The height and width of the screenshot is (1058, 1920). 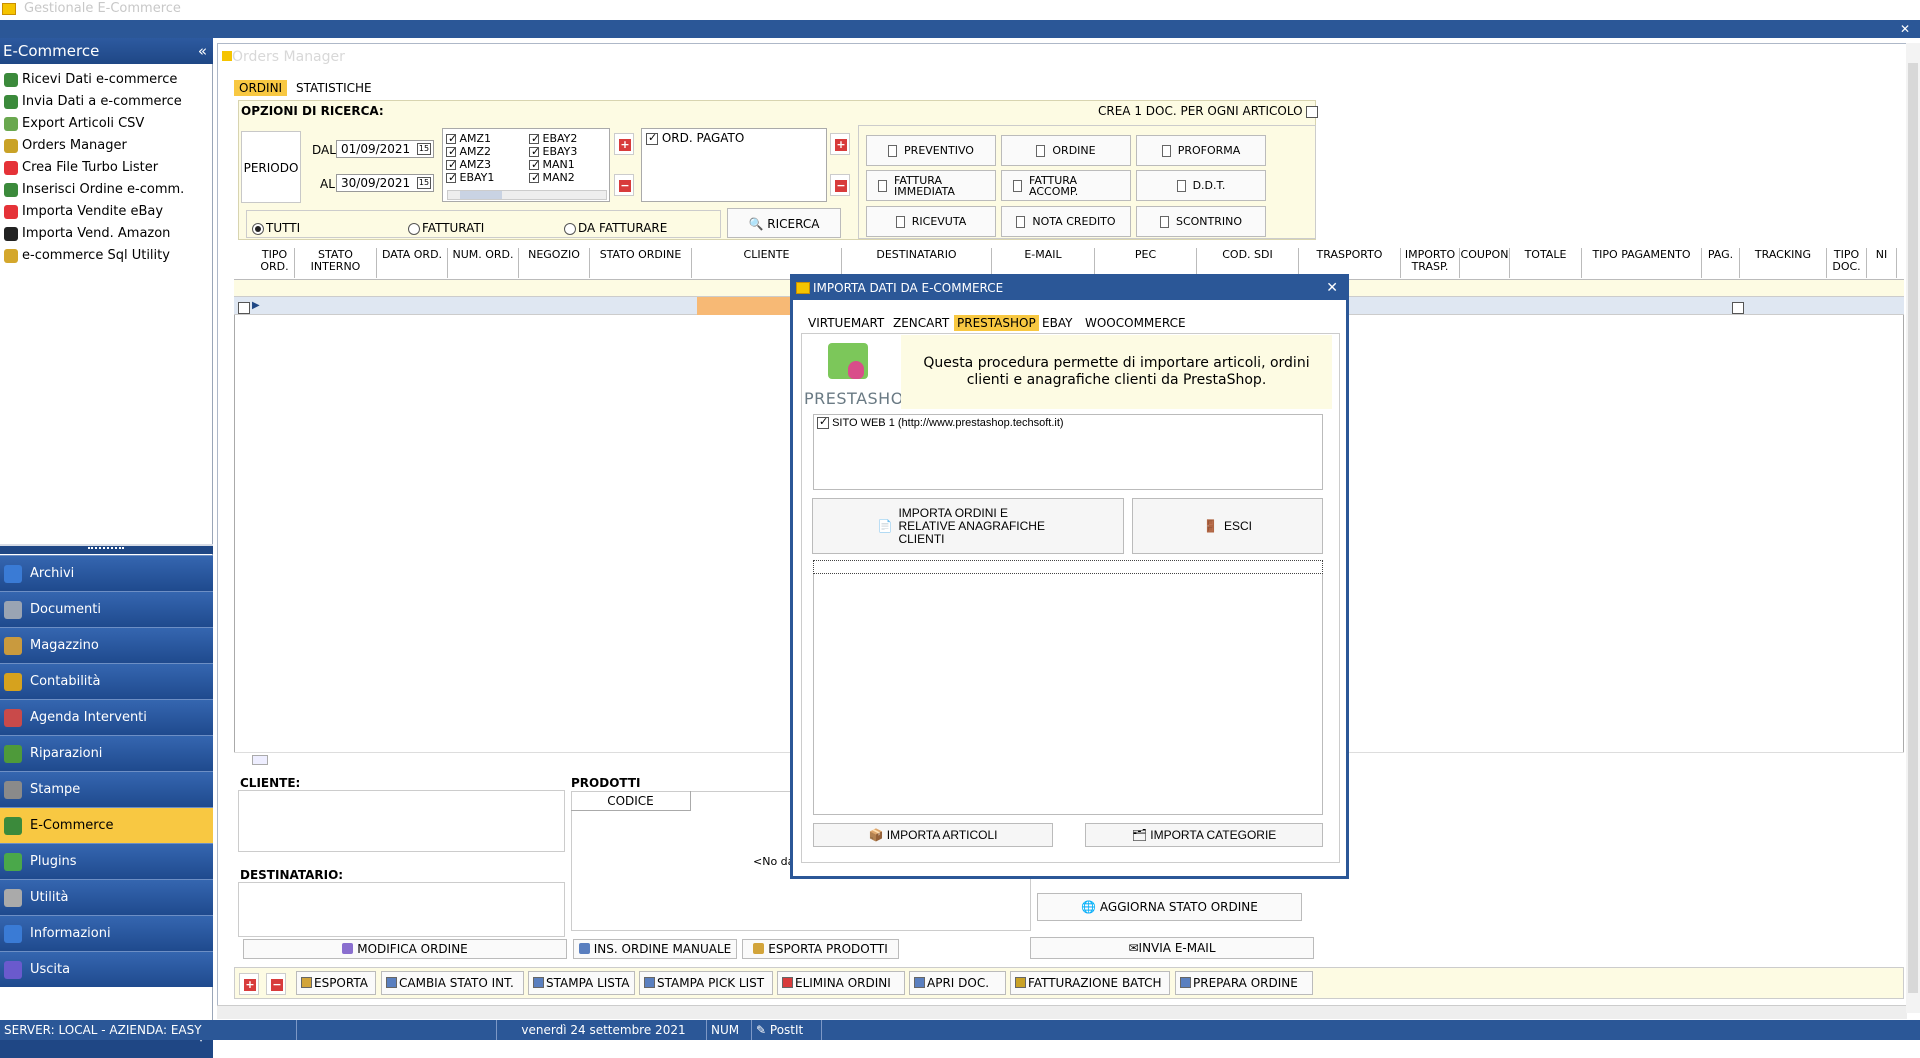 I want to click on nav-magazzino: Magazzino, so click(x=106, y=645).